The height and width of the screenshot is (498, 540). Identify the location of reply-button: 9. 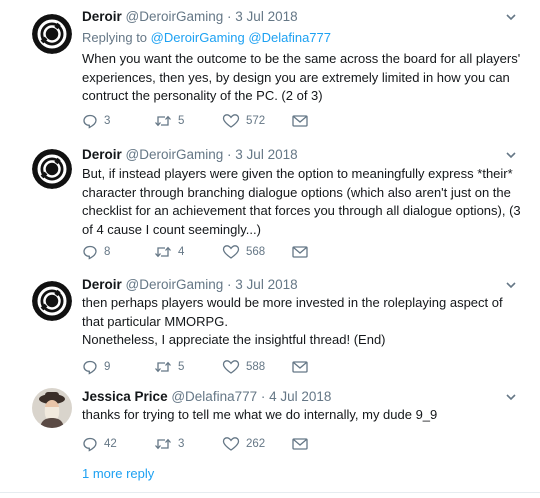
(96, 367).